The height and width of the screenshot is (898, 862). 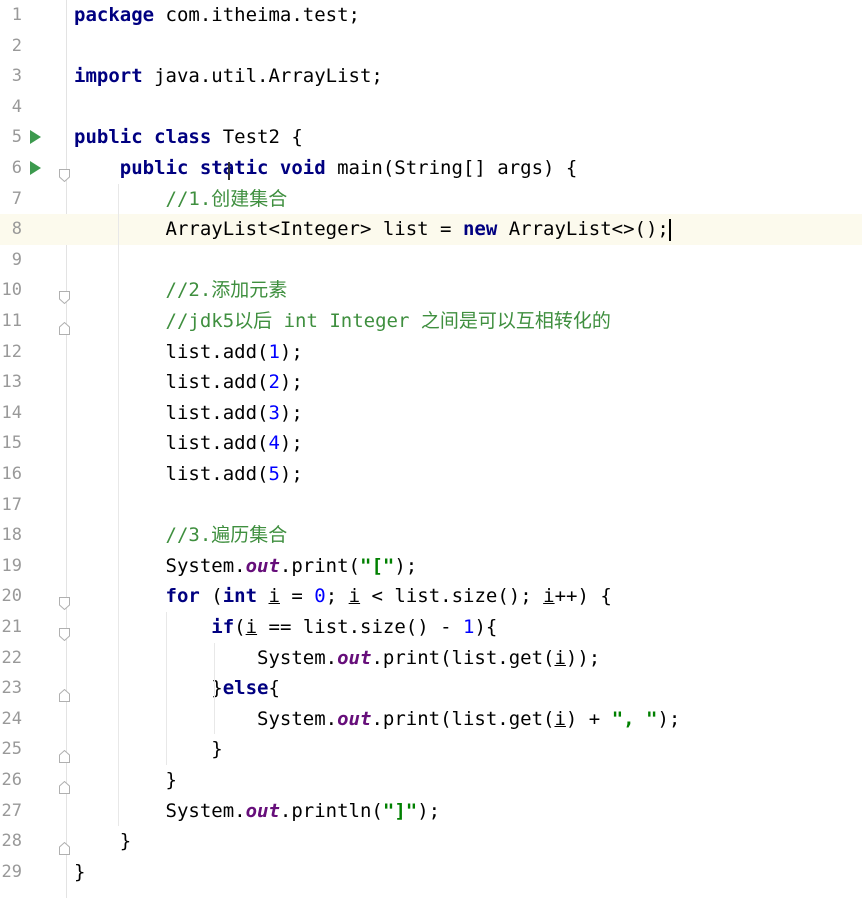 What do you see at coordinates (11, 321) in the screenshot?
I see `line-number: 11` at bounding box center [11, 321].